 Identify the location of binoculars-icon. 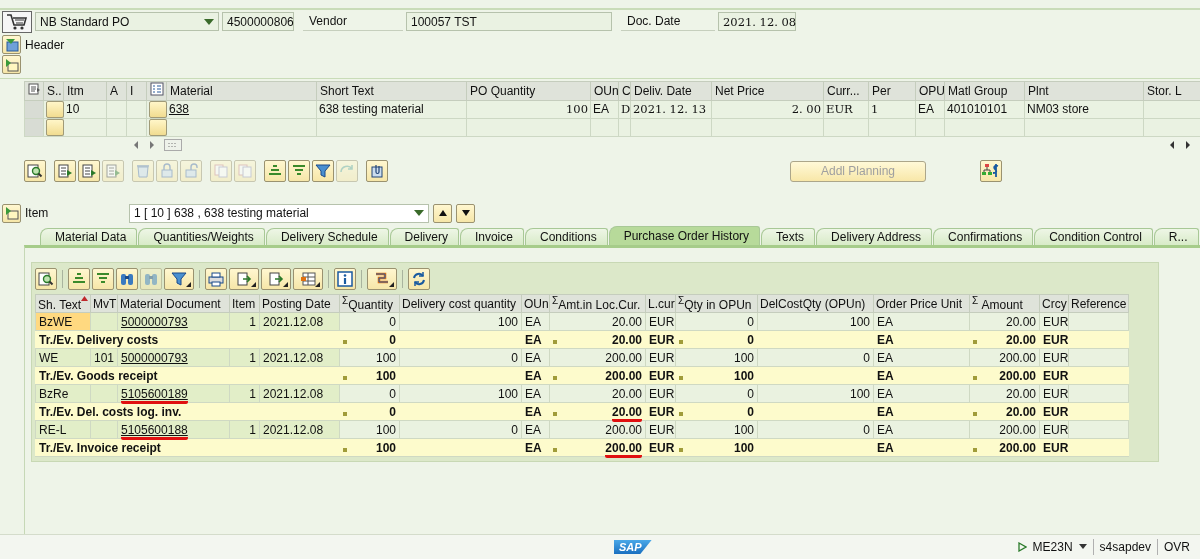
(127, 279).